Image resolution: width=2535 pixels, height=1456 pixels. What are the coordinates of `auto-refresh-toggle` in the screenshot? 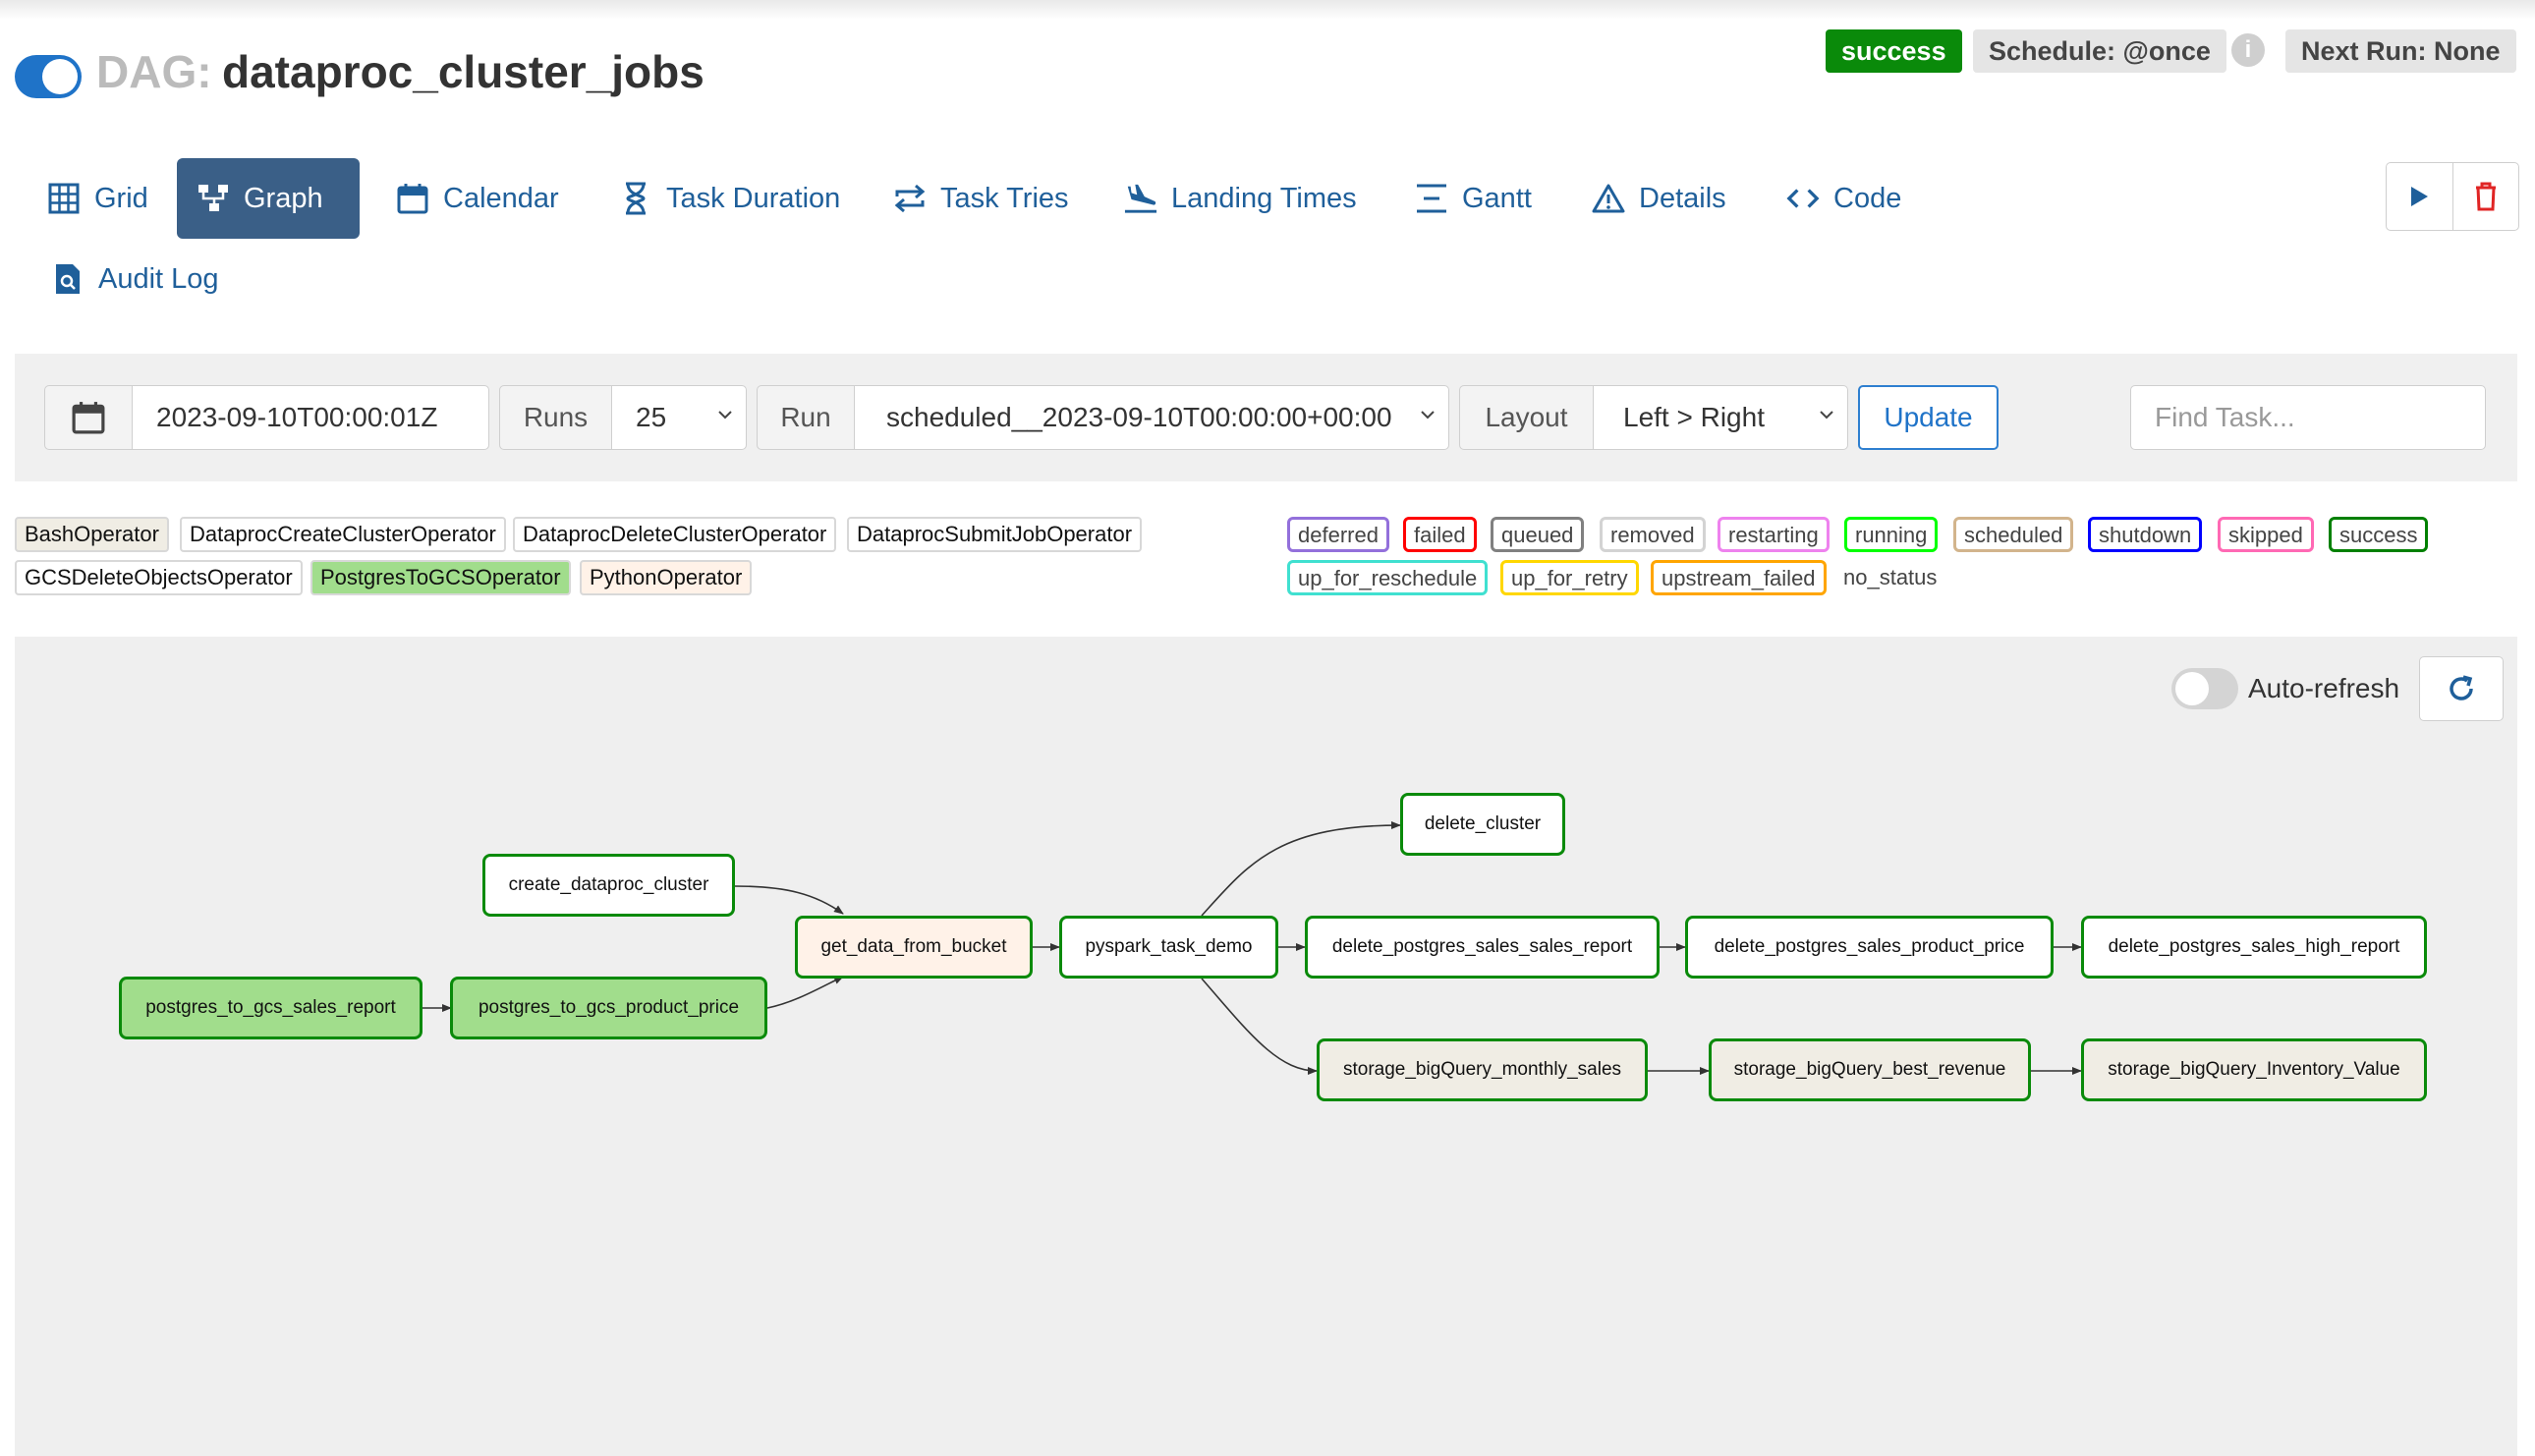 It's located at (2204, 688).